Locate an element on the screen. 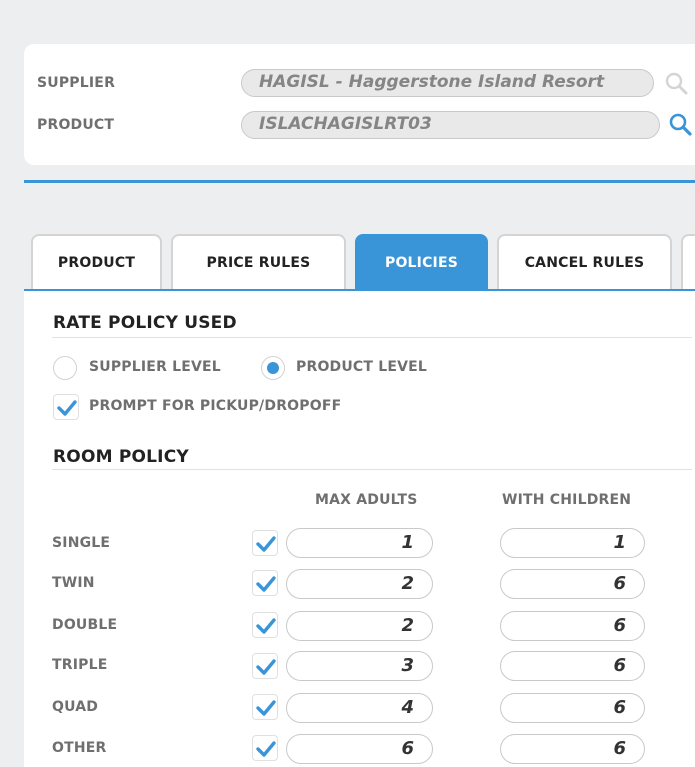 This screenshot has height=767, width=695. product-level-label: PRODUCT LEVEL is located at coordinates (362, 367).